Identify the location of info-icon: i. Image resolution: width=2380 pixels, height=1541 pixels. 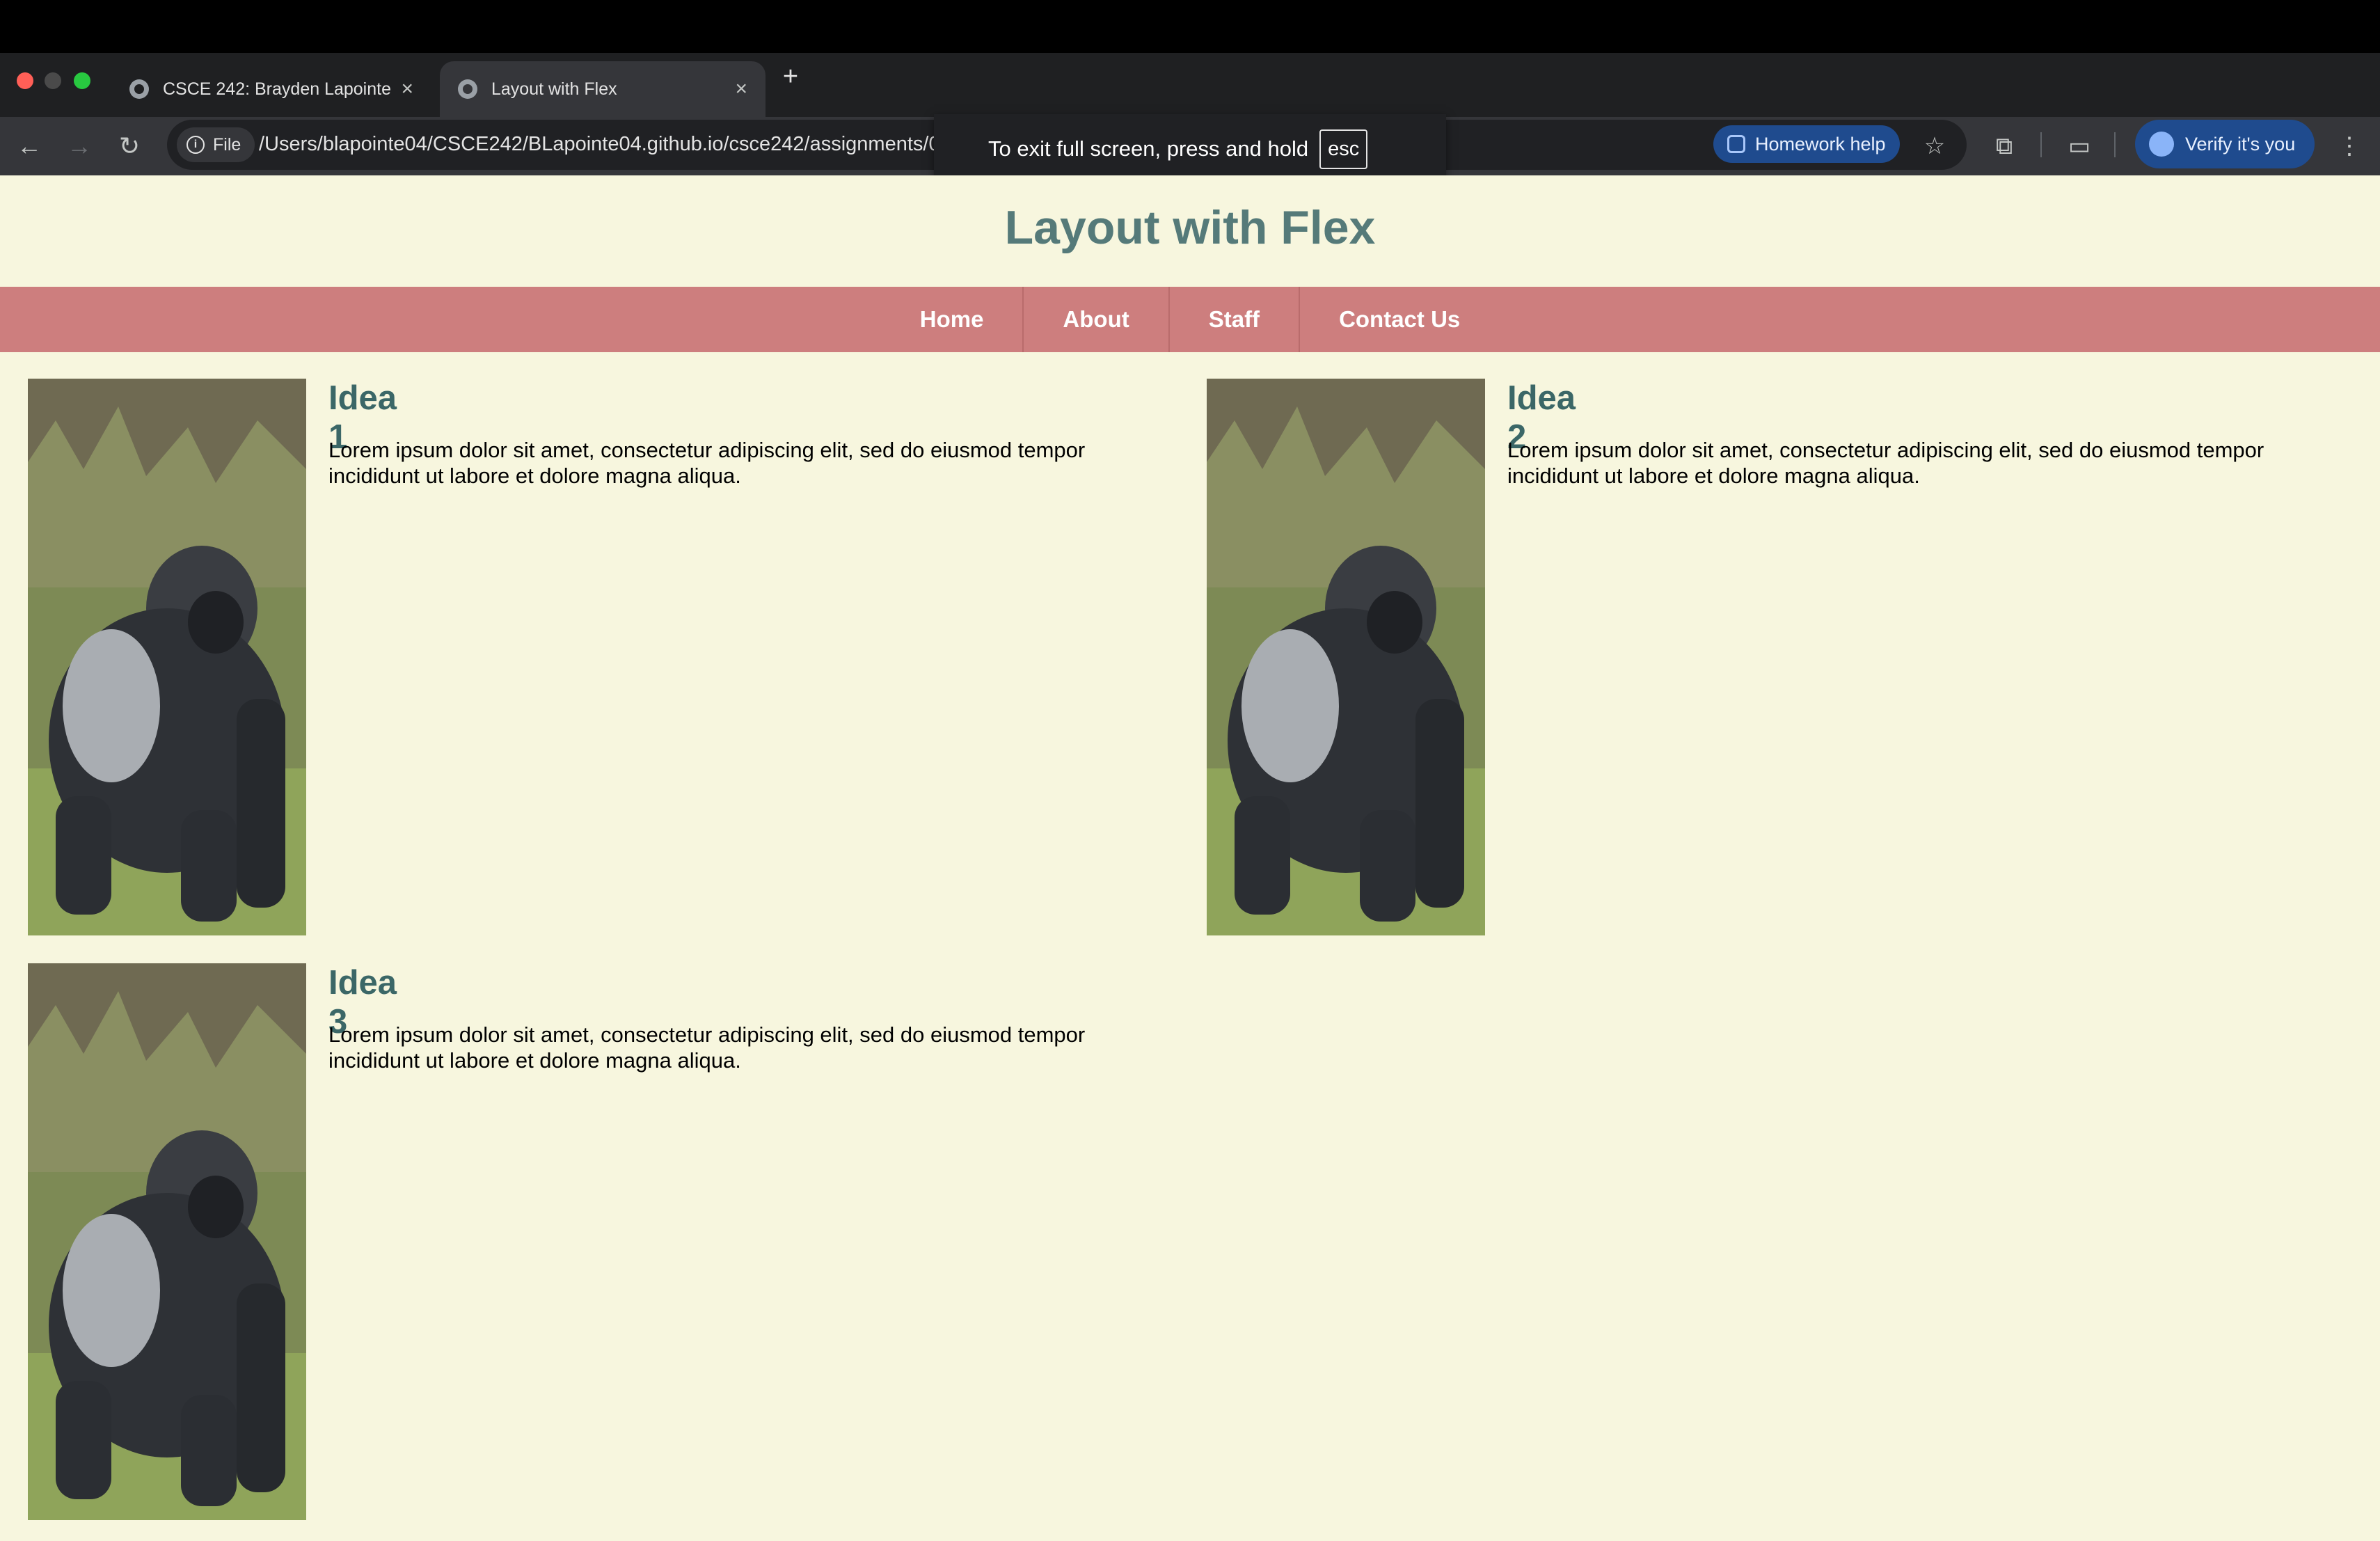
(196, 145).